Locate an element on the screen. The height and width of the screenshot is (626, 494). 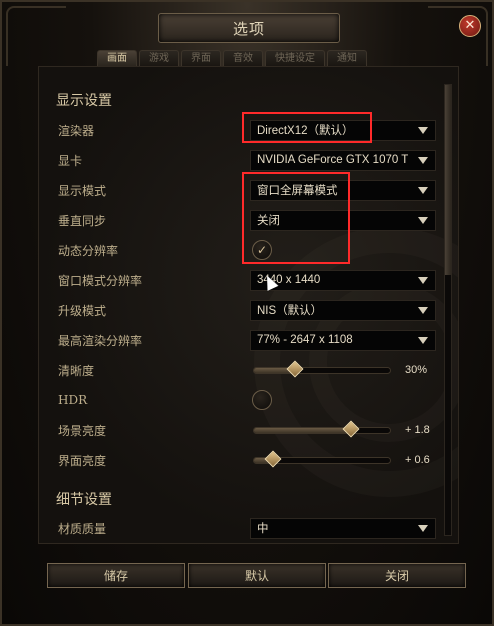
window-resolution-dropdown: 3440 x 1440 is located at coordinates (343, 280).